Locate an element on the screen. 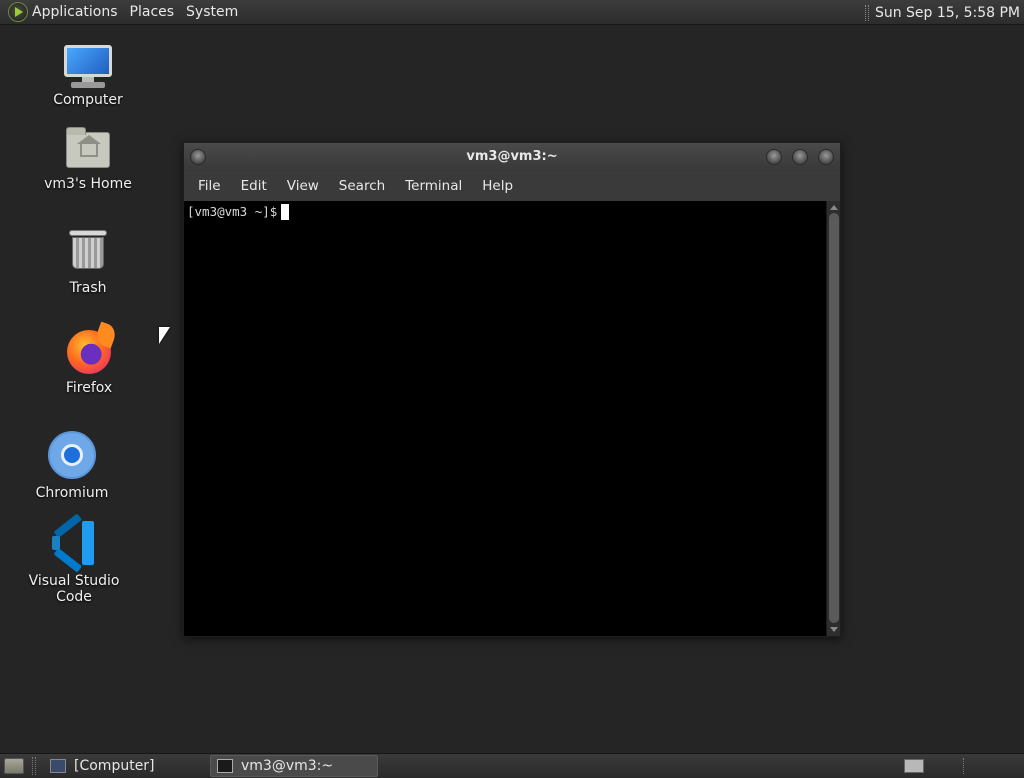  terminal-titlebar: vm3@vm3:~ is located at coordinates (512, 157).